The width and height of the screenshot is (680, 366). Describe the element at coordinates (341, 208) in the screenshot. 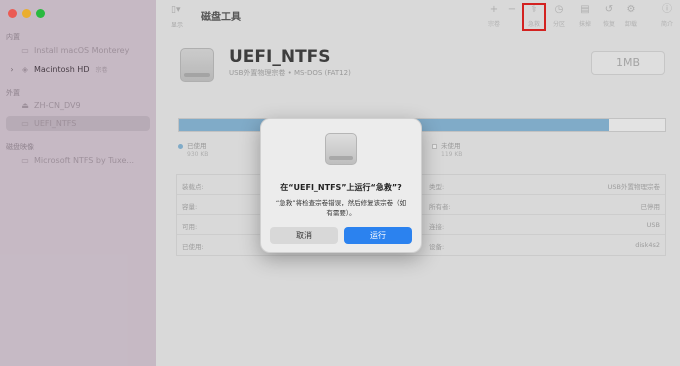

I see `dialog-message: “急救”将检查宗卷错误，然后修复该宗卷（如有需要）。` at that location.